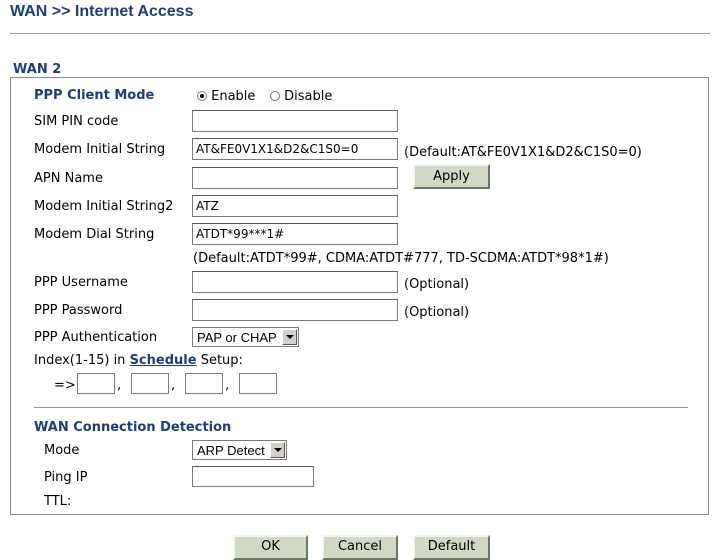 The width and height of the screenshot is (722, 560). Describe the element at coordinates (163, 360) in the screenshot. I see `schedule-link: Schedule` at that location.